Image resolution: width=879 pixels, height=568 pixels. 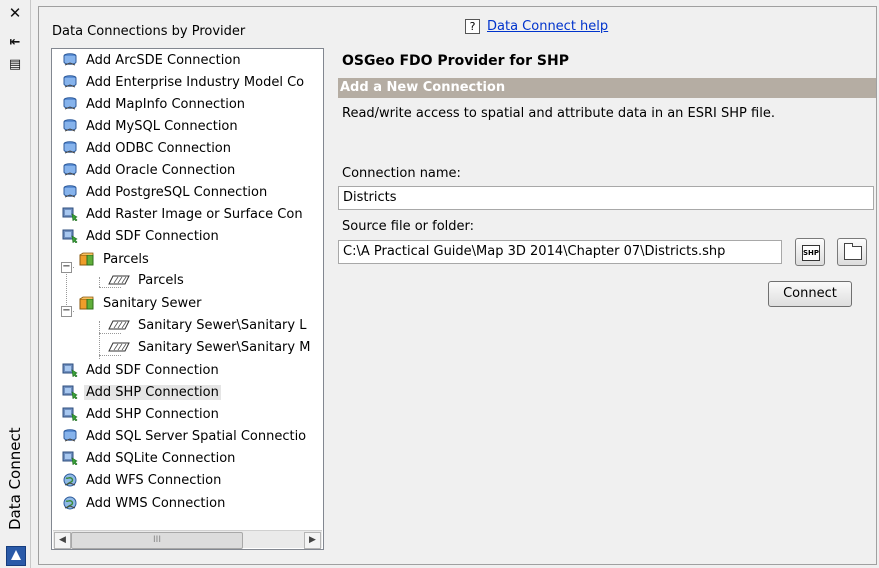 I want to click on browse-shp-file-button: SHP, so click(x=810, y=252).